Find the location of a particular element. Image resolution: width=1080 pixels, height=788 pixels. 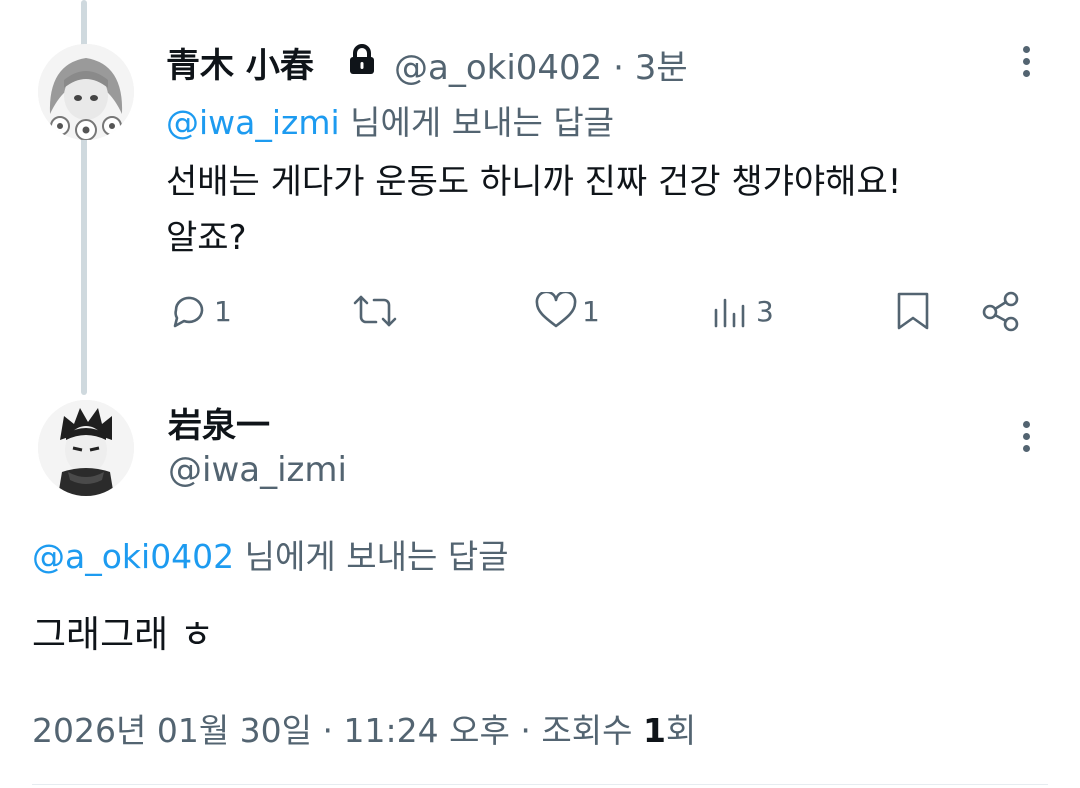

views-suffix: 회 is located at coordinates (681, 730).